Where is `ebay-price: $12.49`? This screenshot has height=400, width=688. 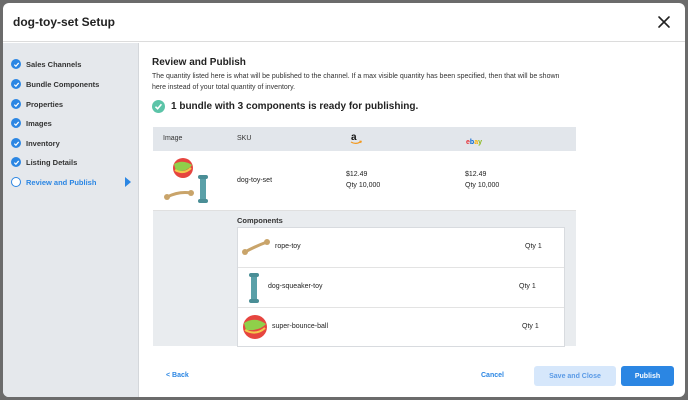 ebay-price: $12.49 is located at coordinates (476, 174).